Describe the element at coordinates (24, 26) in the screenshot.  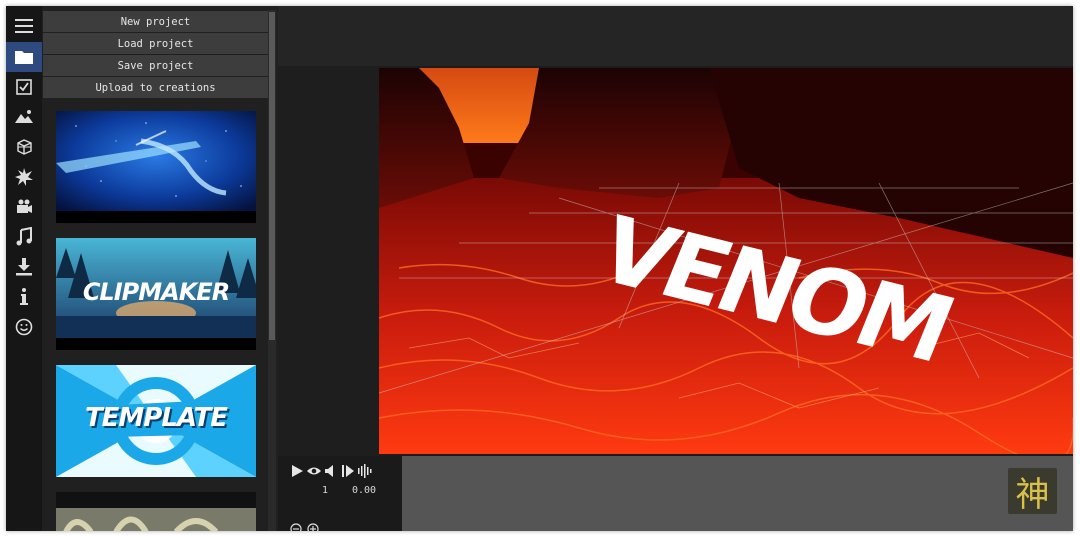
I see `menu-icon` at that location.